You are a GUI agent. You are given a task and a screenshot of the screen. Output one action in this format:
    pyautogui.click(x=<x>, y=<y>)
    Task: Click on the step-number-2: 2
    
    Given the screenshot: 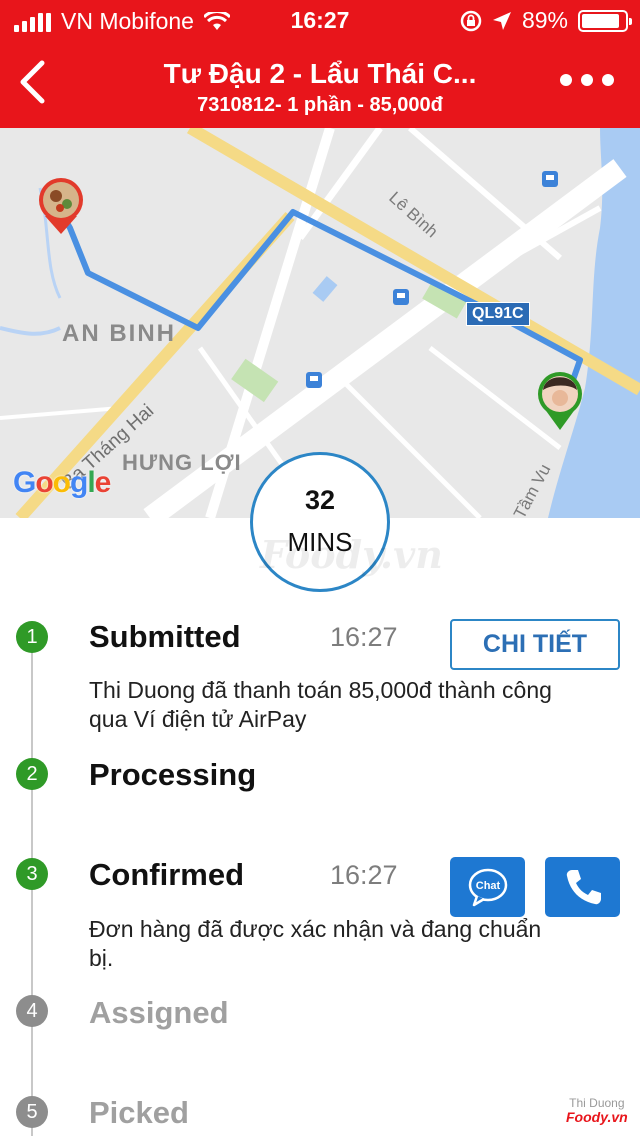 What is the action you would take?
    pyautogui.click(x=32, y=774)
    